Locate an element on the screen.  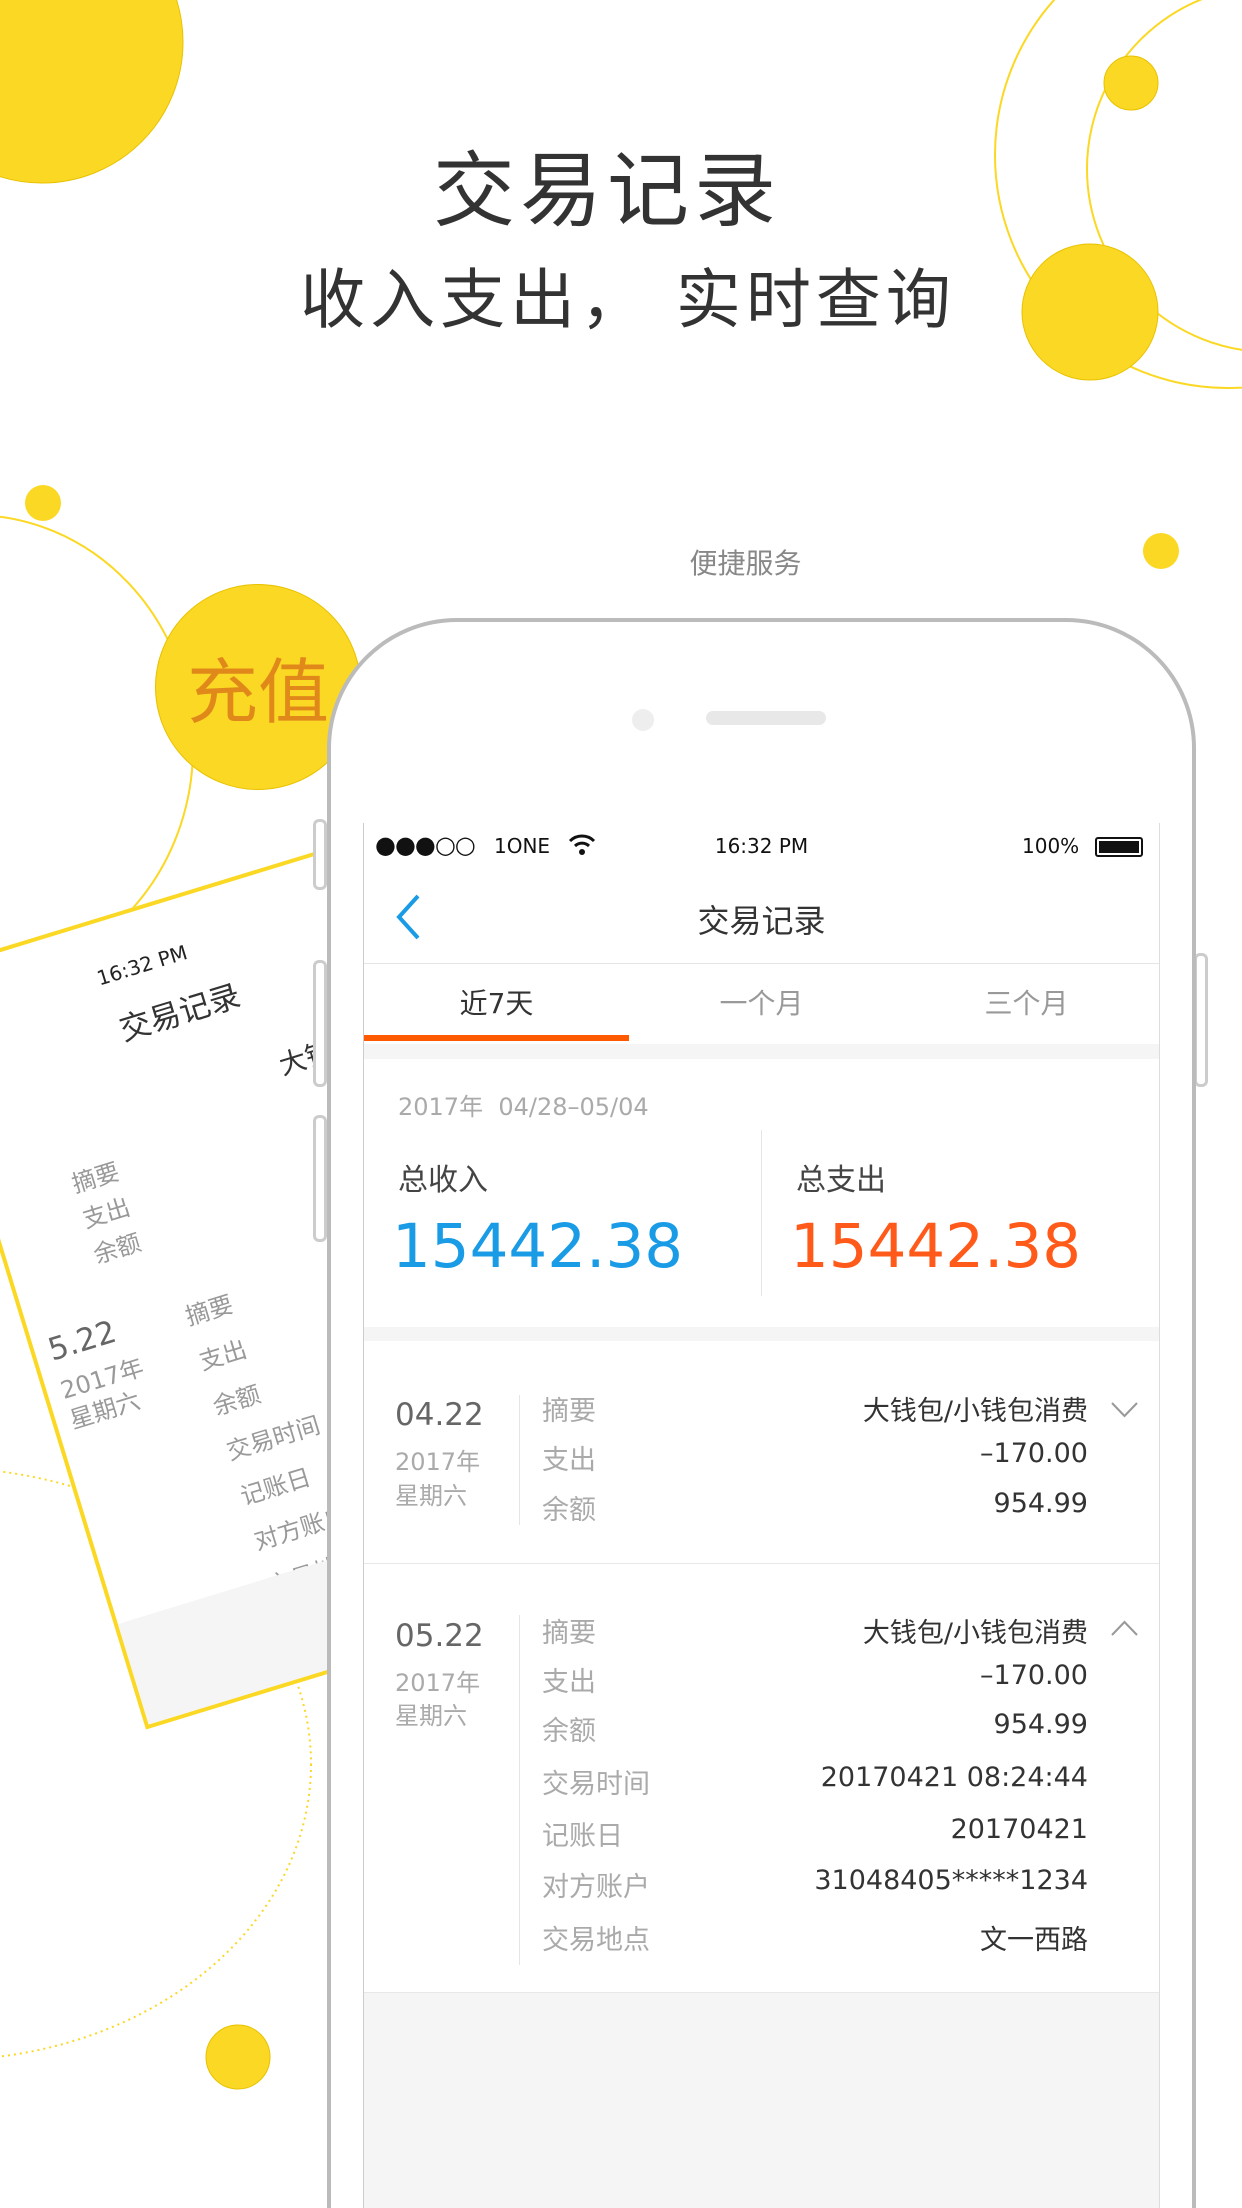
row-value: 31048405*****1234 is located at coordinates (951, 1880).